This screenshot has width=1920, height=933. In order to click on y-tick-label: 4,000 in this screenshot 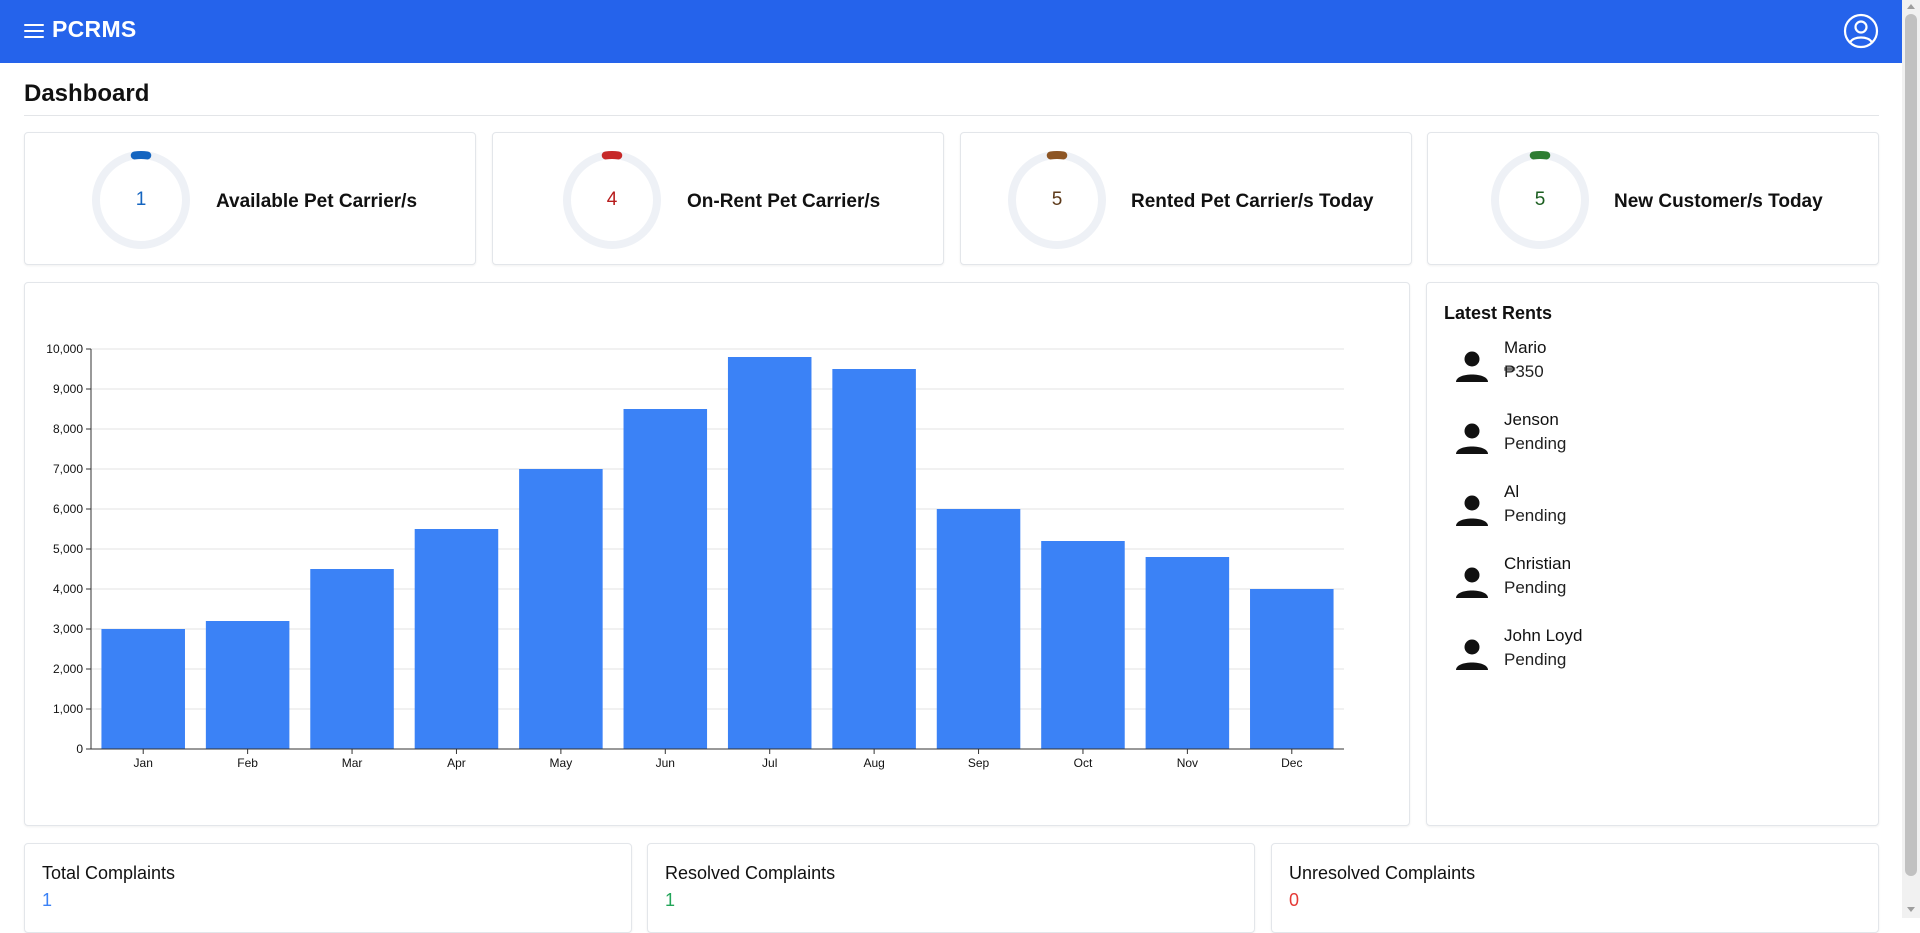, I will do `click(68, 589)`.